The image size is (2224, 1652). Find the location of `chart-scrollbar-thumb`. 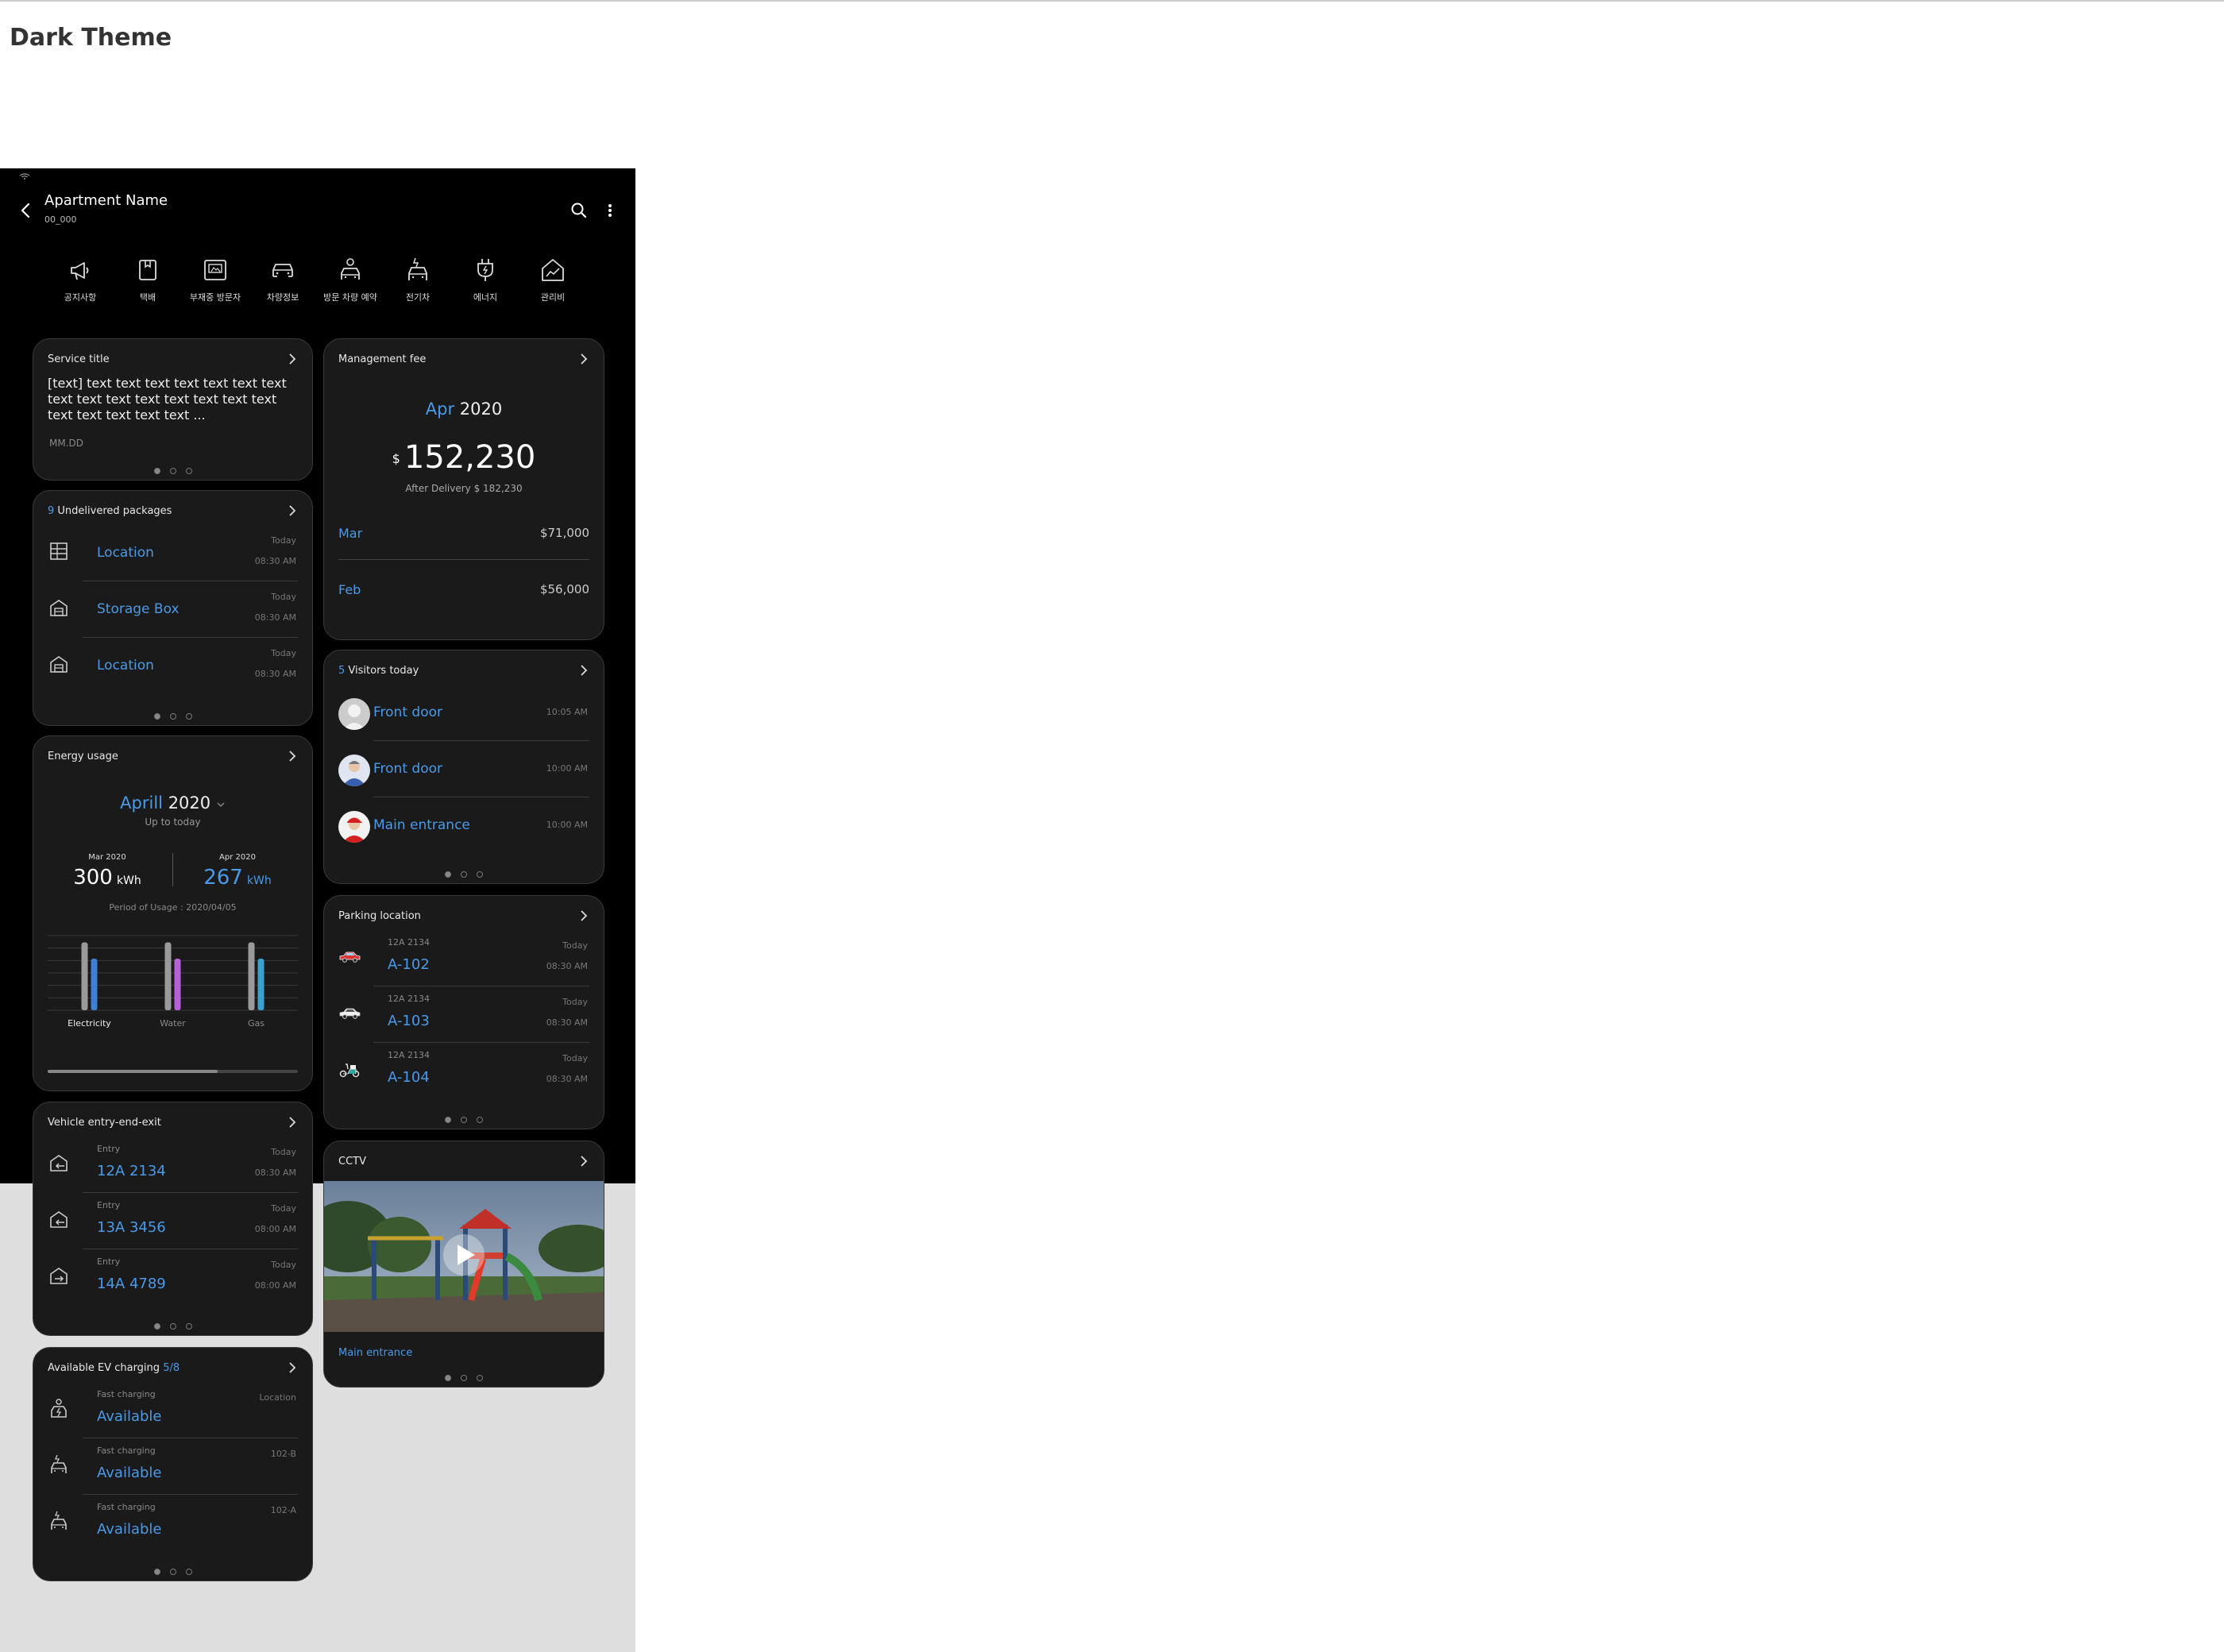

chart-scrollbar-thumb is located at coordinates (133, 1071).